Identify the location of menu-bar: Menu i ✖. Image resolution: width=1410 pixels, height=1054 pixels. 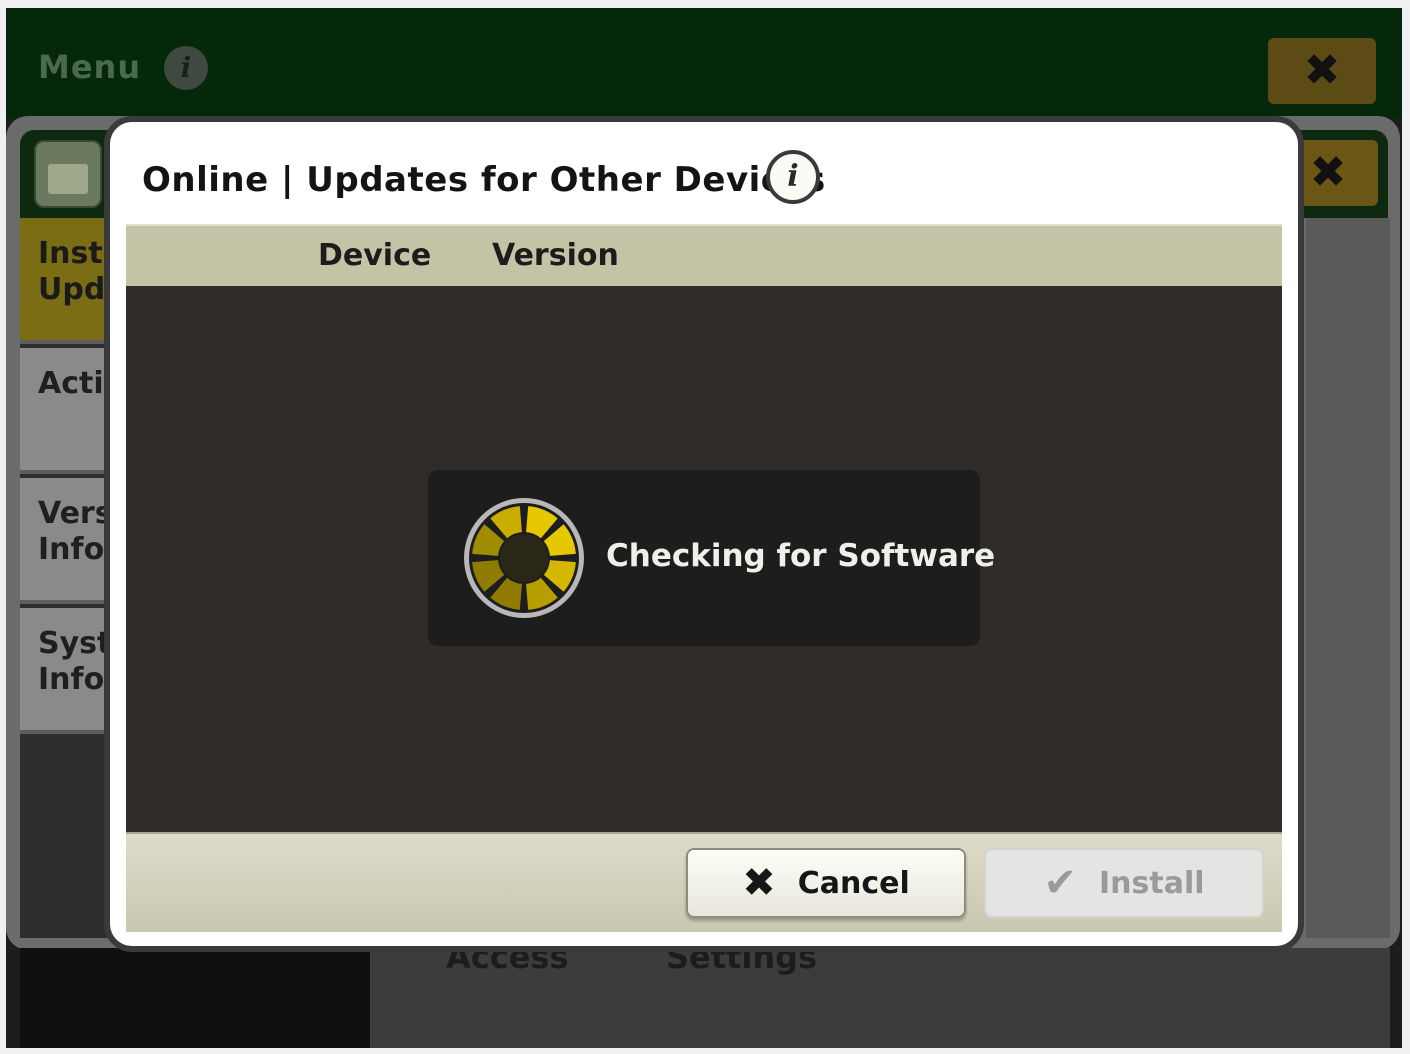
(704, 63).